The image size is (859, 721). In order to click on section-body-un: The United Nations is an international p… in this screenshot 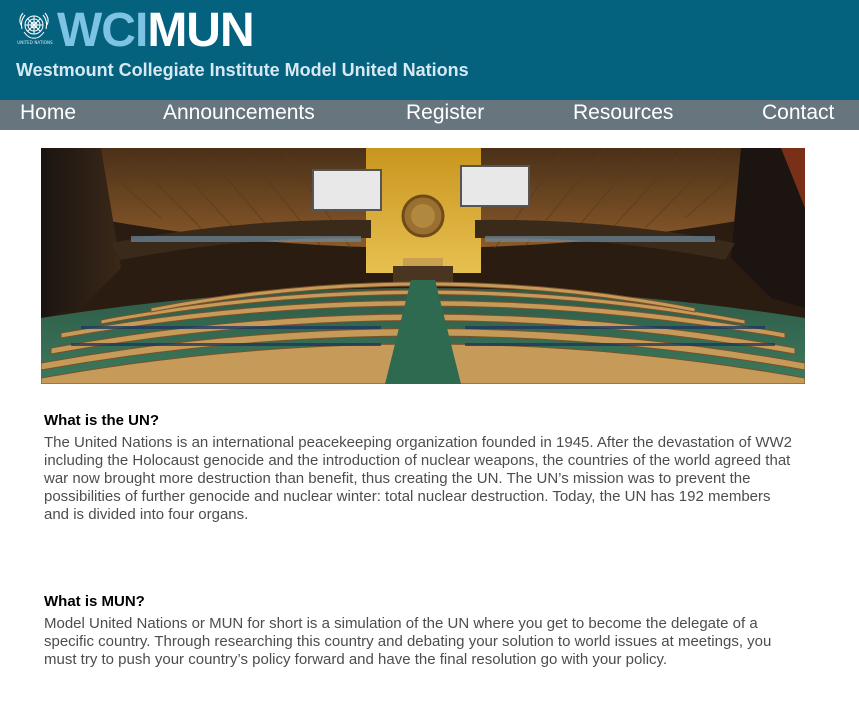, I will do `click(418, 478)`.